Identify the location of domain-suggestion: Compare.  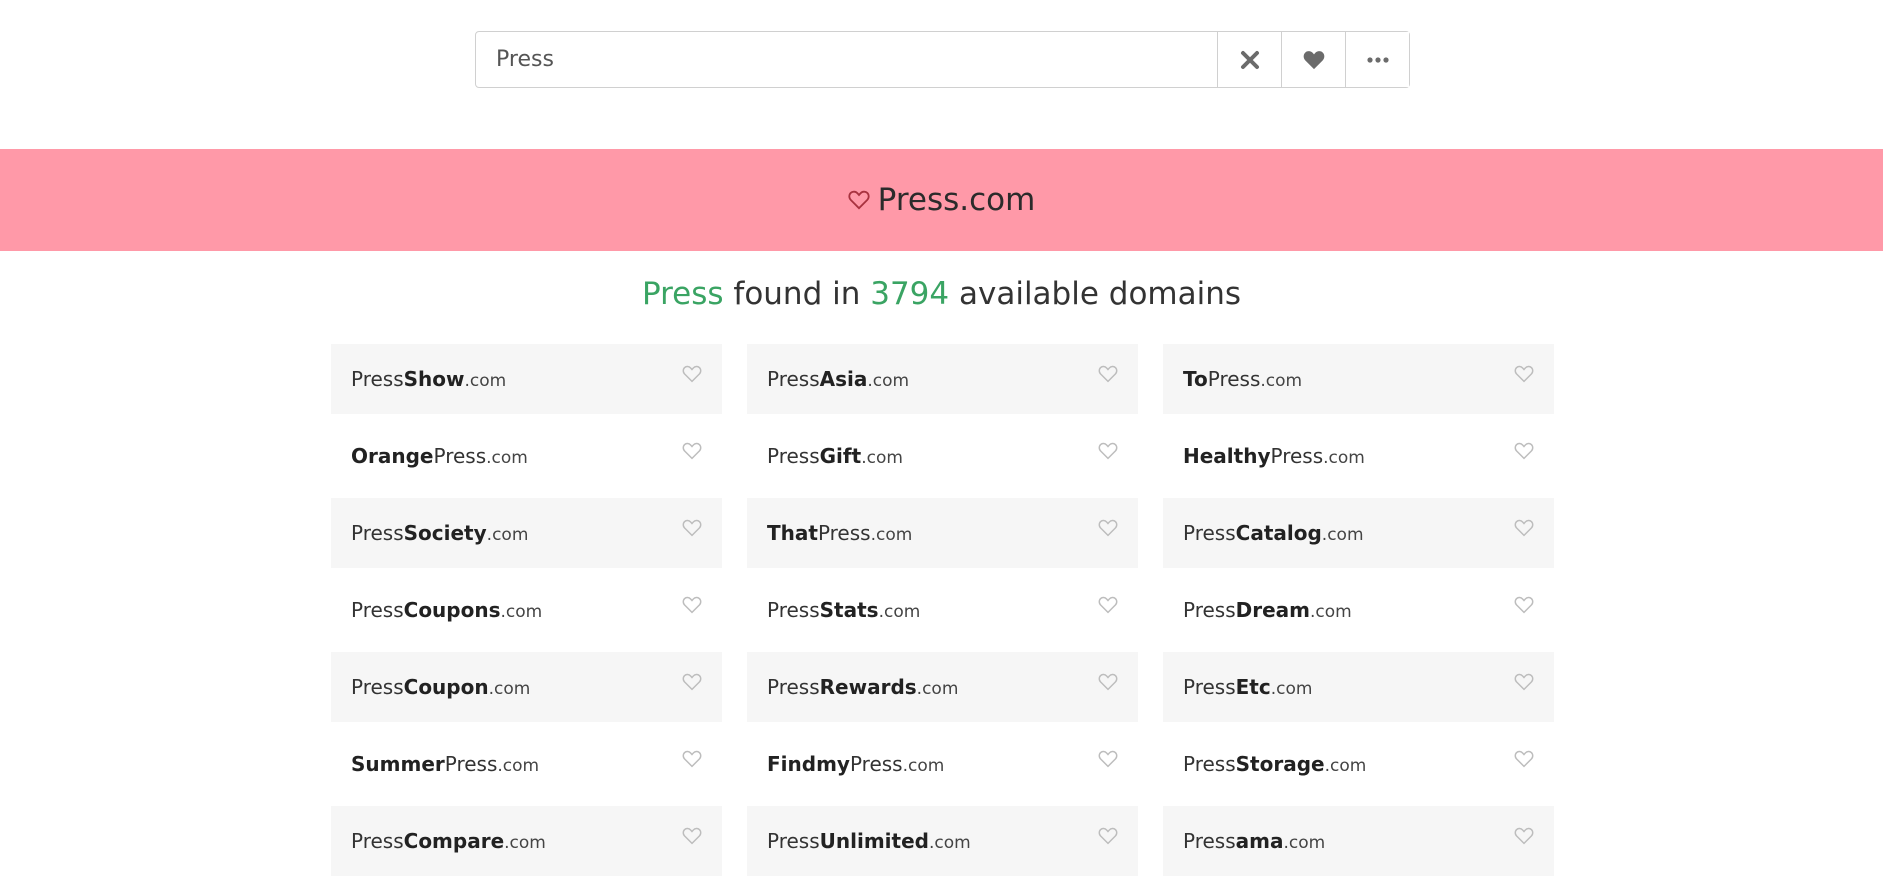
(454, 841).